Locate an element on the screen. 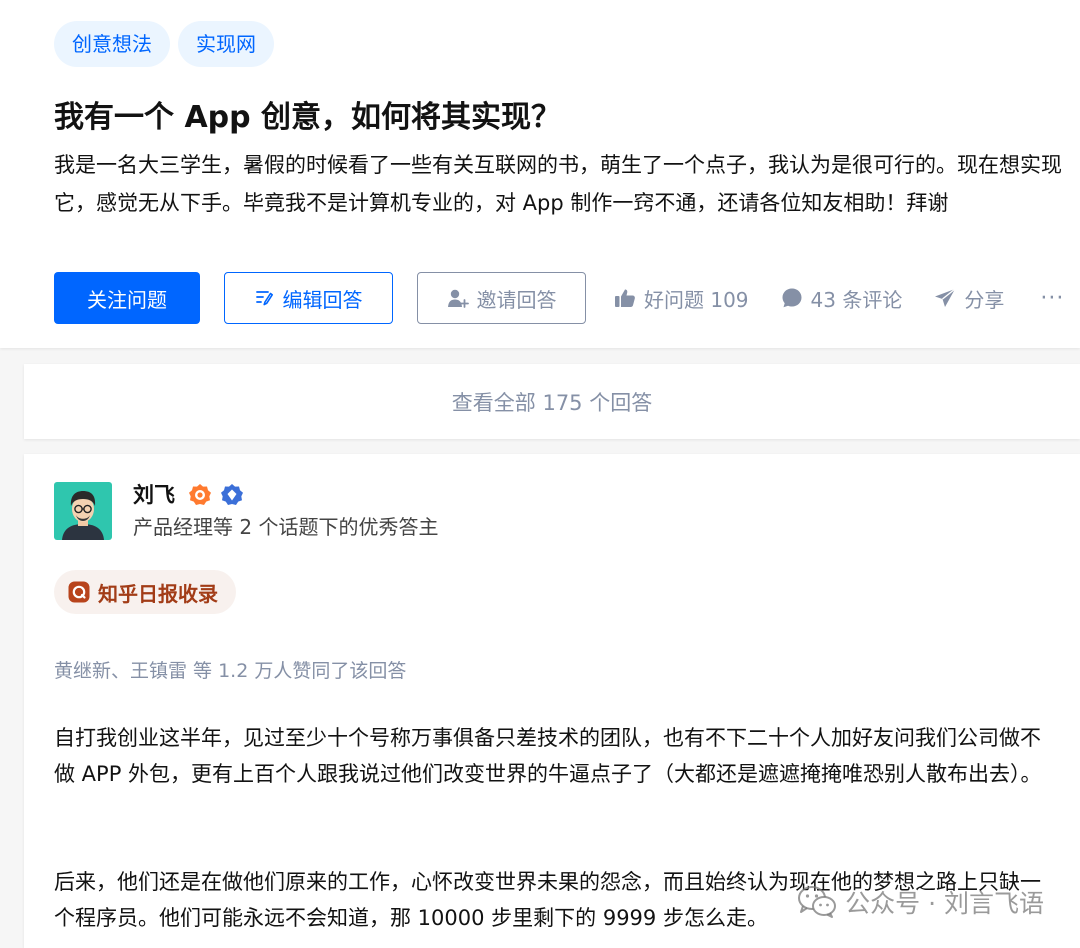 This screenshot has width=1080, height=948. follow-question-button: 关注问题 is located at coordinates (127, 298).